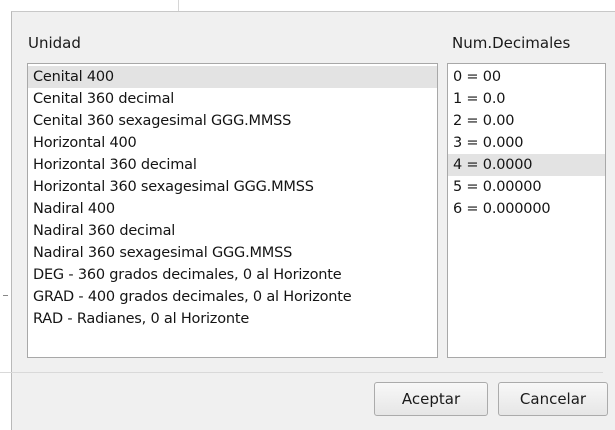 This screenshot has height=430, width=615. What do you see at coordinates (526, 121) in the screenshot?
I see `decimals-list-item: 2 = 0.00` at bounding box center [526, 121].